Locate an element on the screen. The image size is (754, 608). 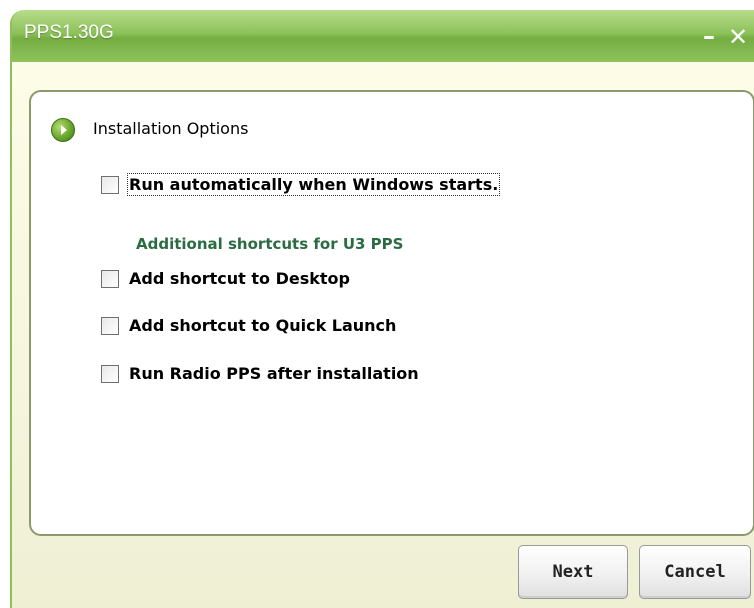
close-button: ✕ is located at coordinates (738, 37).